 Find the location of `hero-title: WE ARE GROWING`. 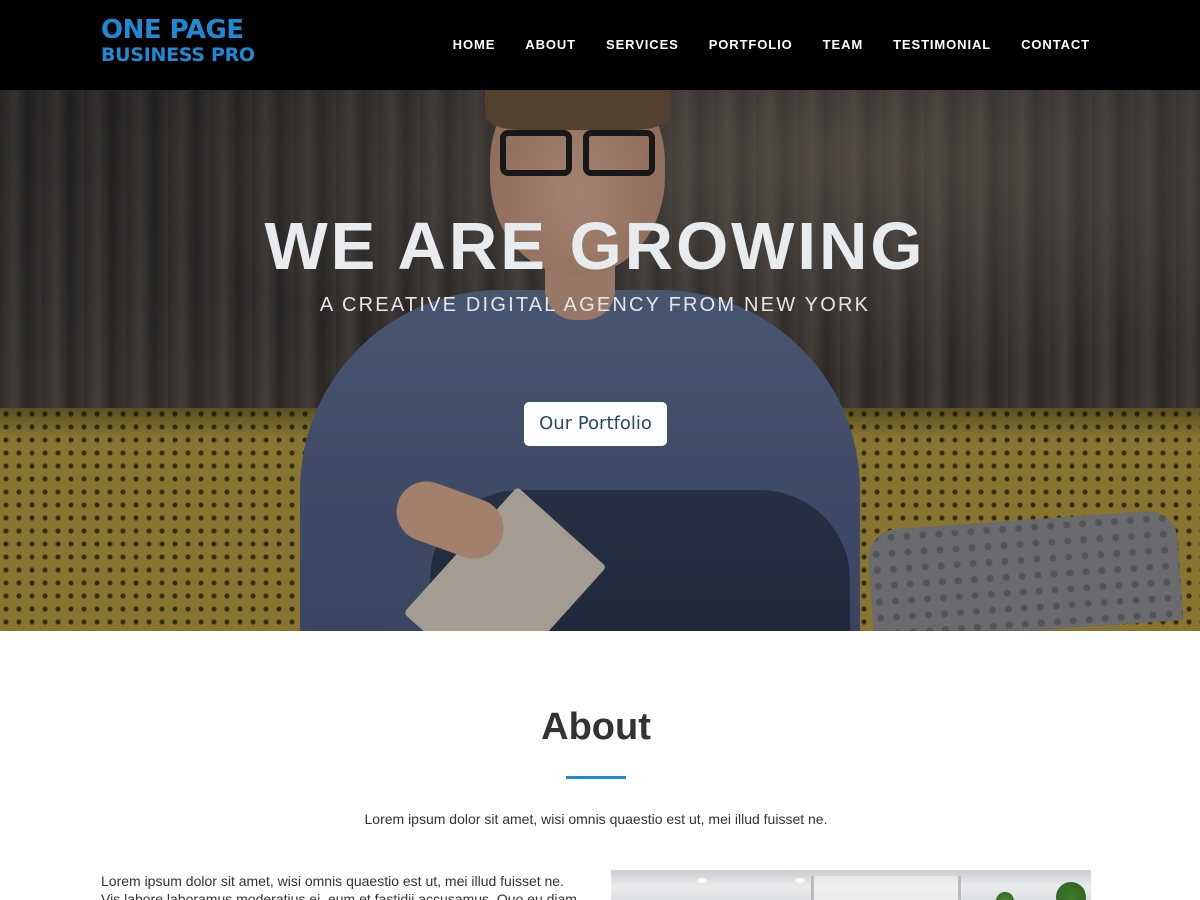

hero-title: WE ARE GROWING is located at coordinates (595, 246).